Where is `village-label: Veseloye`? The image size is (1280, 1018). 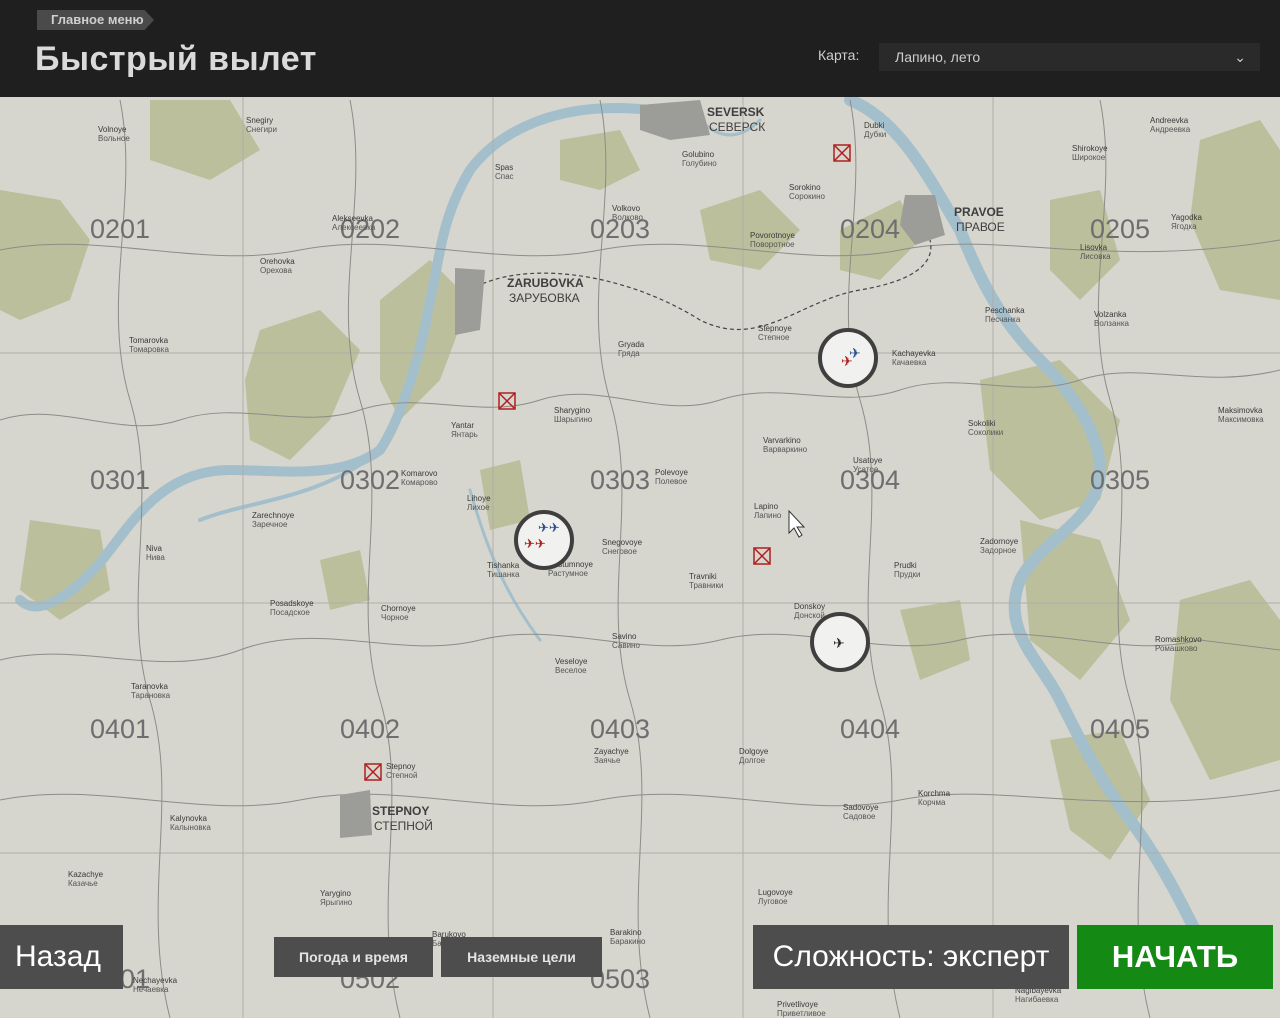
village-label: Veseloye is located at coordinates (571, 661).